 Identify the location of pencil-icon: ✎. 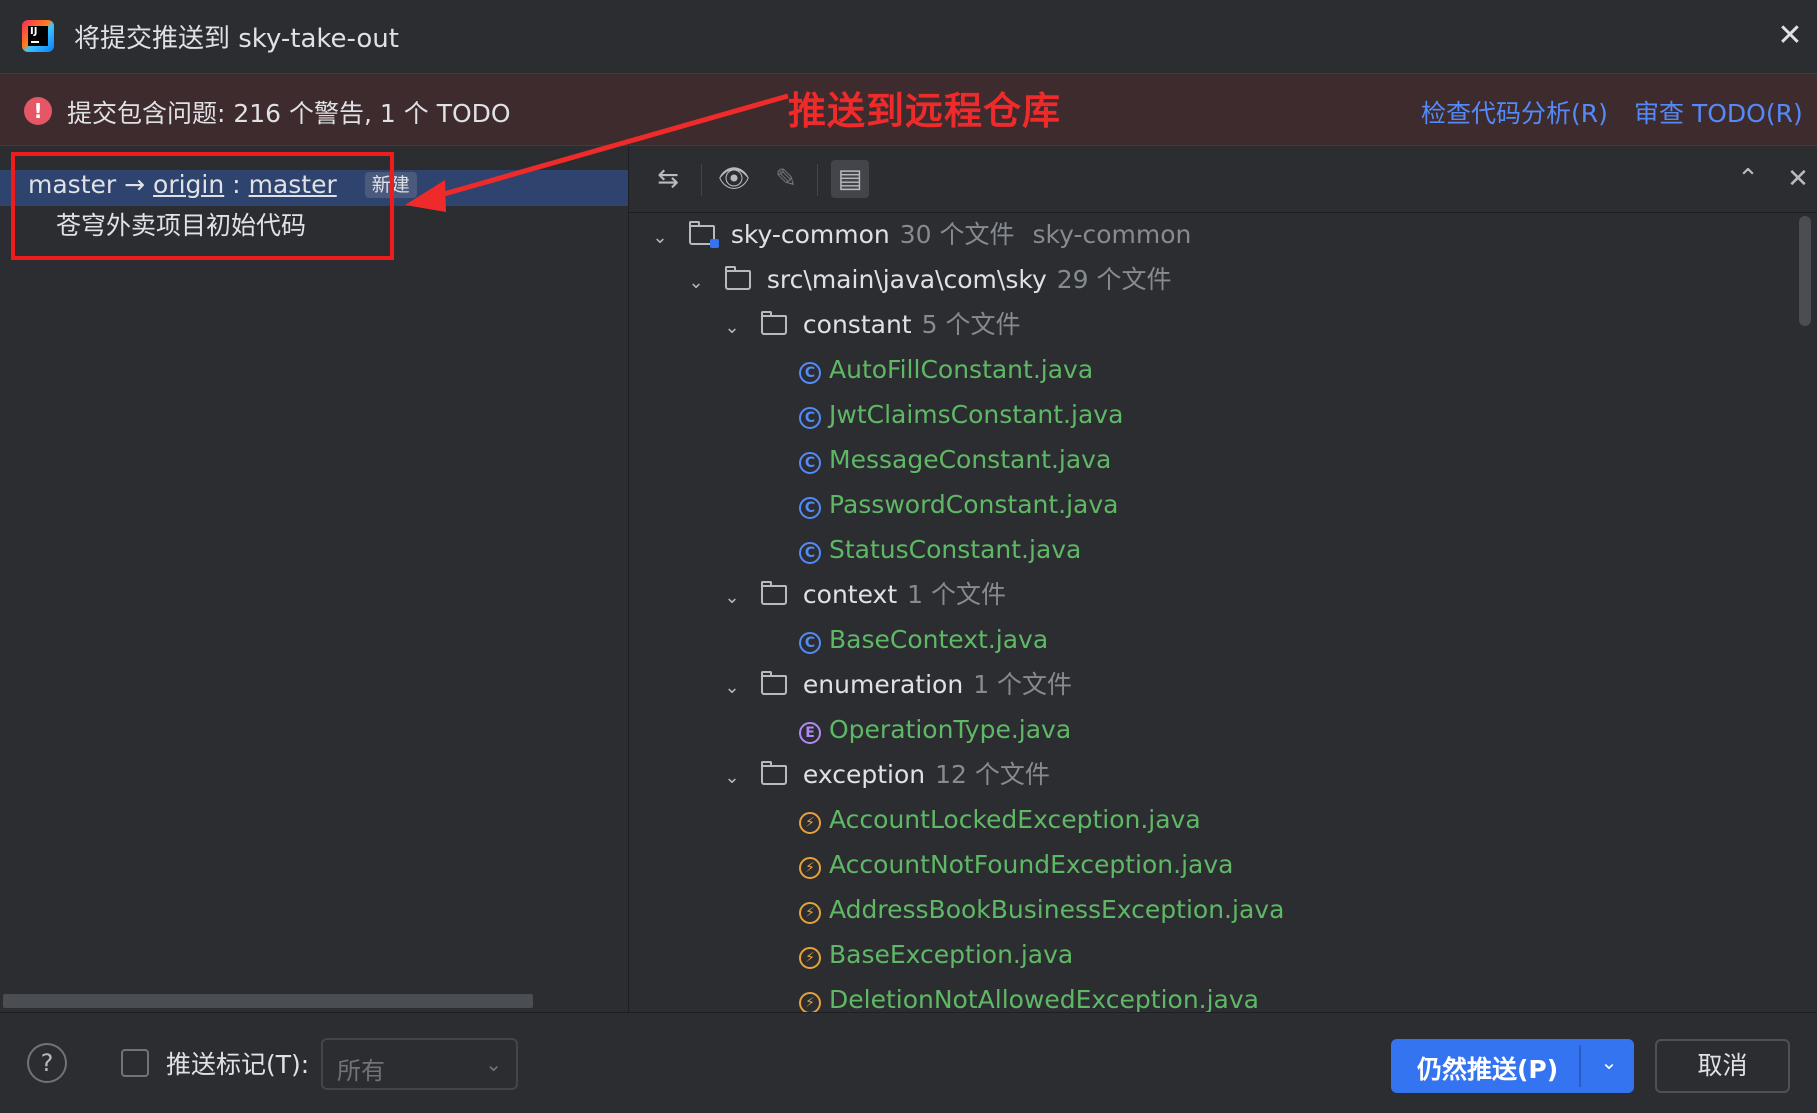
(786, 179).